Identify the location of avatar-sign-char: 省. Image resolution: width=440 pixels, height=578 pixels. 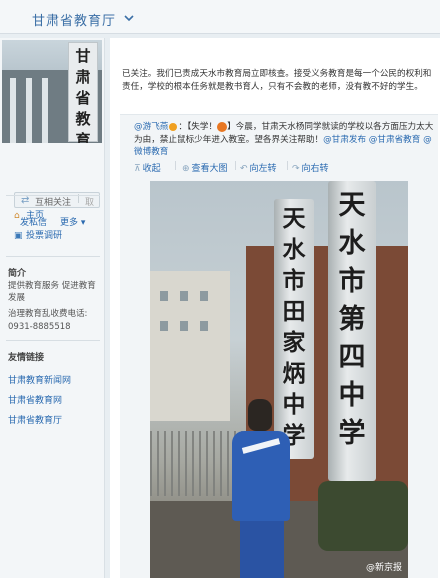
(83, 98).